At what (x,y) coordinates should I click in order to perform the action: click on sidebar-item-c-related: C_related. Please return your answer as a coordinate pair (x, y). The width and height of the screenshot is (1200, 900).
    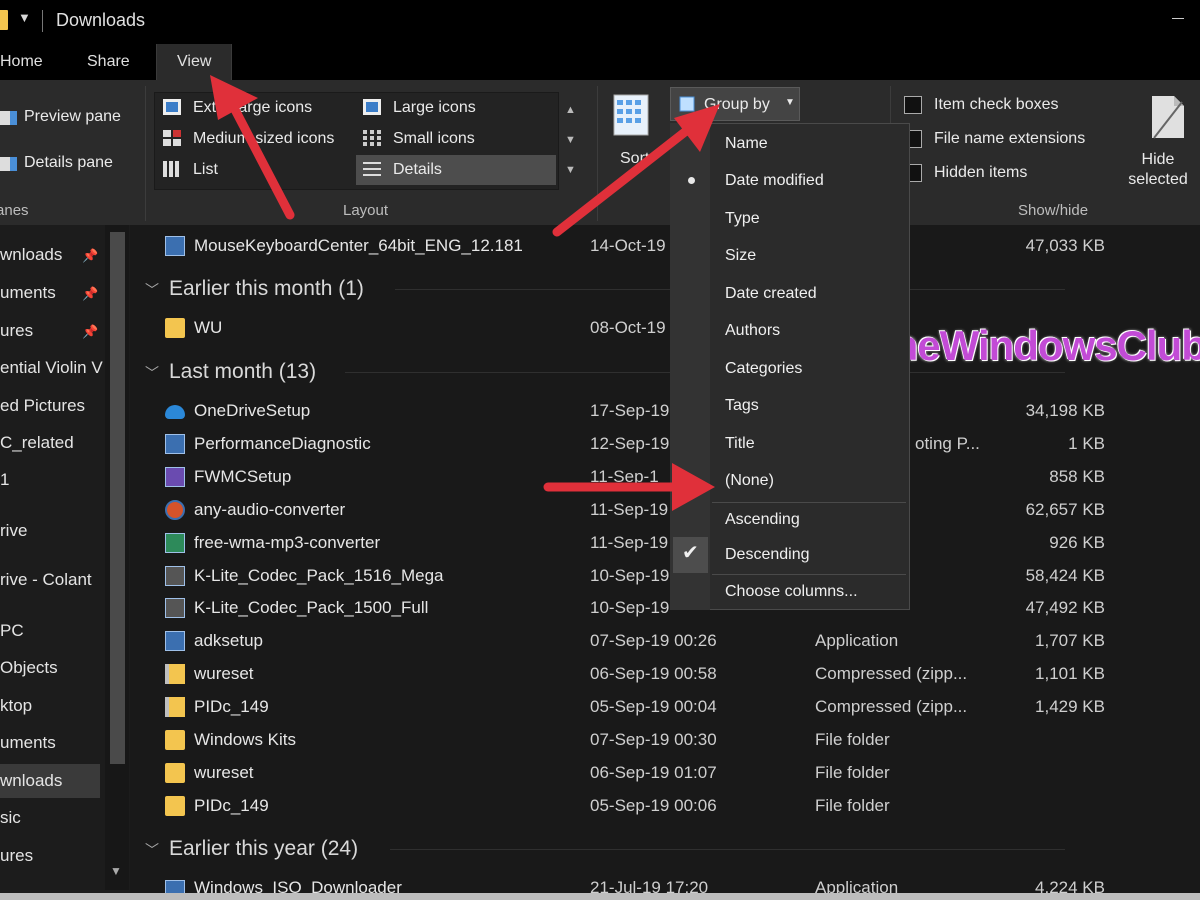
    Looking at the image, I should click on (37, 443).